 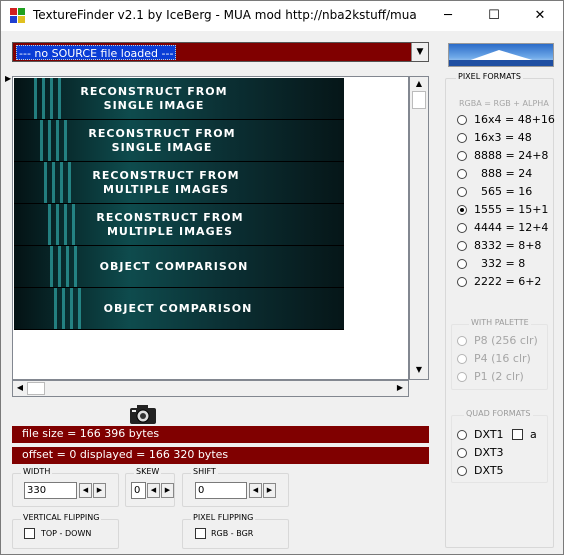 I want to click on skew-input: 0, so click(x=138, y=490).